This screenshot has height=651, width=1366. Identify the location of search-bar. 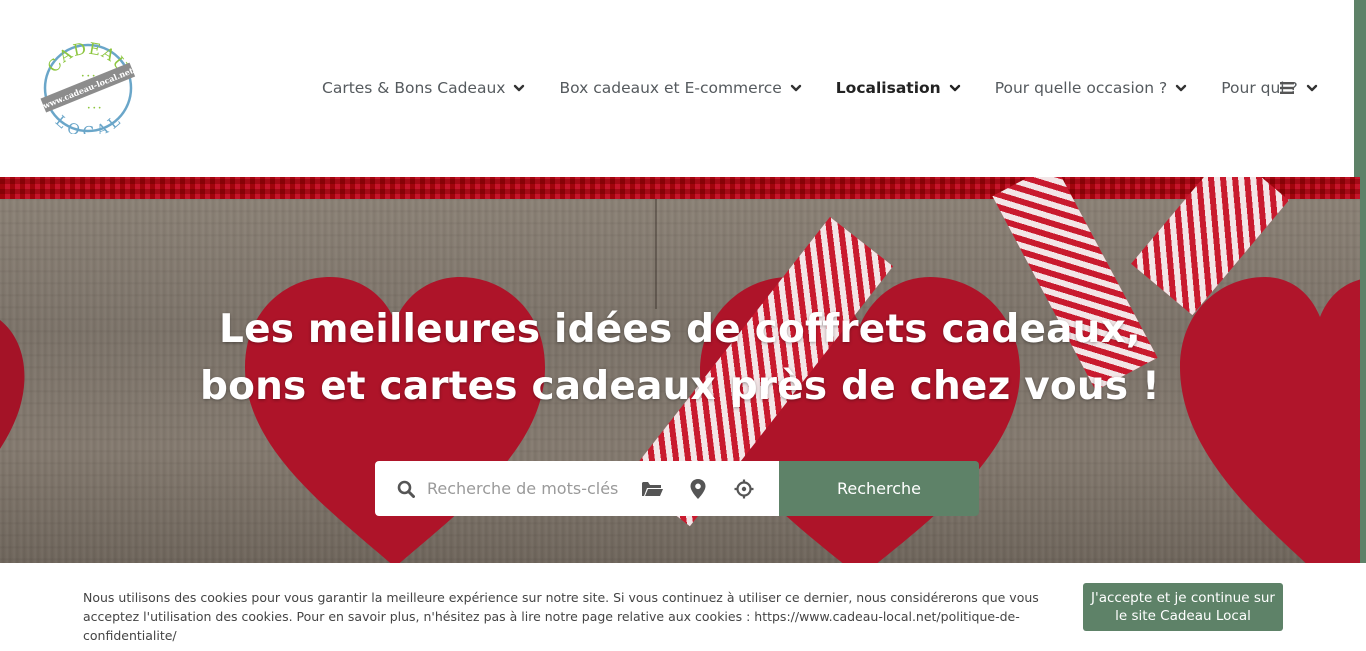
(578, 488).